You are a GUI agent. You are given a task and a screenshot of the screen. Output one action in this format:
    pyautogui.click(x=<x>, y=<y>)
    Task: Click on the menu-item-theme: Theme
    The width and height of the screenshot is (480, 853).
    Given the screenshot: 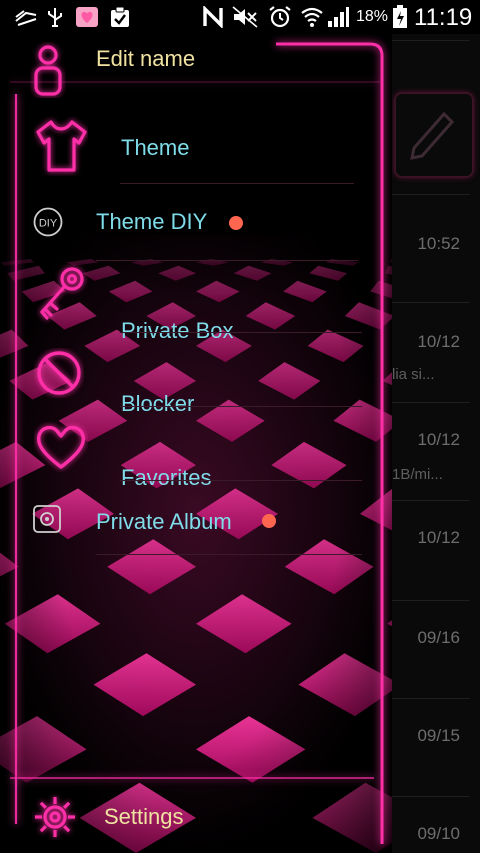 What is the action you would take?
    pyautogui.click(x=190, y=148)
    